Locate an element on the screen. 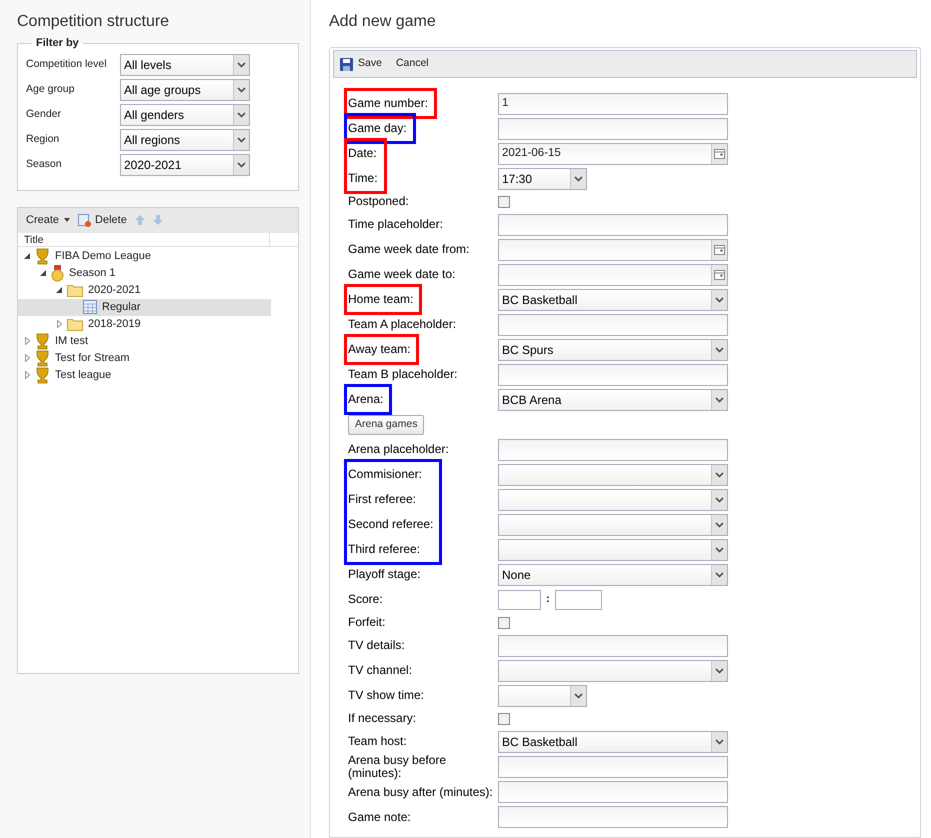  tree-item: Test for Stream is located at coordinates (144, 358).